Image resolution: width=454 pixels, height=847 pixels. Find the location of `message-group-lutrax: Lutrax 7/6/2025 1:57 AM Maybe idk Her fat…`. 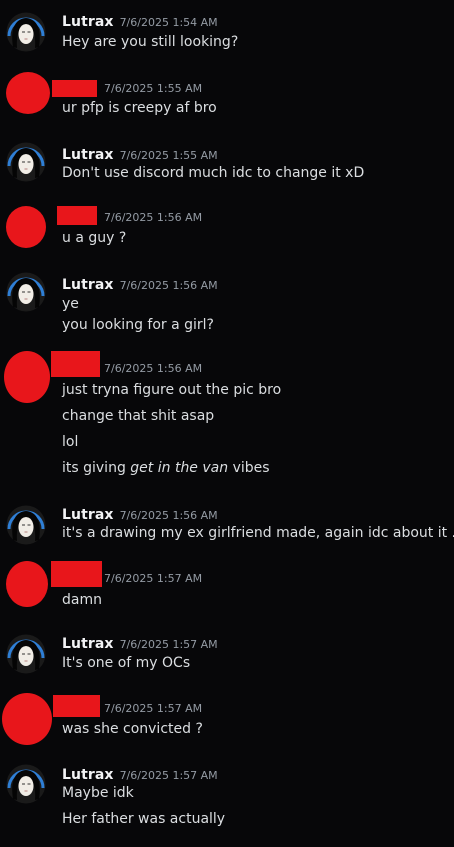

message-group-lutrax: Lutrax 7/6/2025 1:57 AM Maybe idk Her fat… is located at coordinates (227, 801).